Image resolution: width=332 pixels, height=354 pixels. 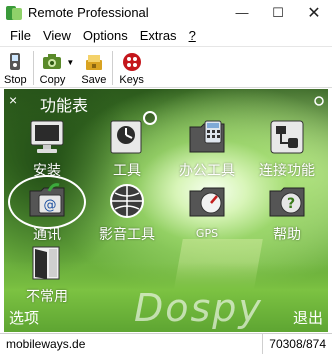 I want to click on messaging-icon: @, so click(x=47, y=201).